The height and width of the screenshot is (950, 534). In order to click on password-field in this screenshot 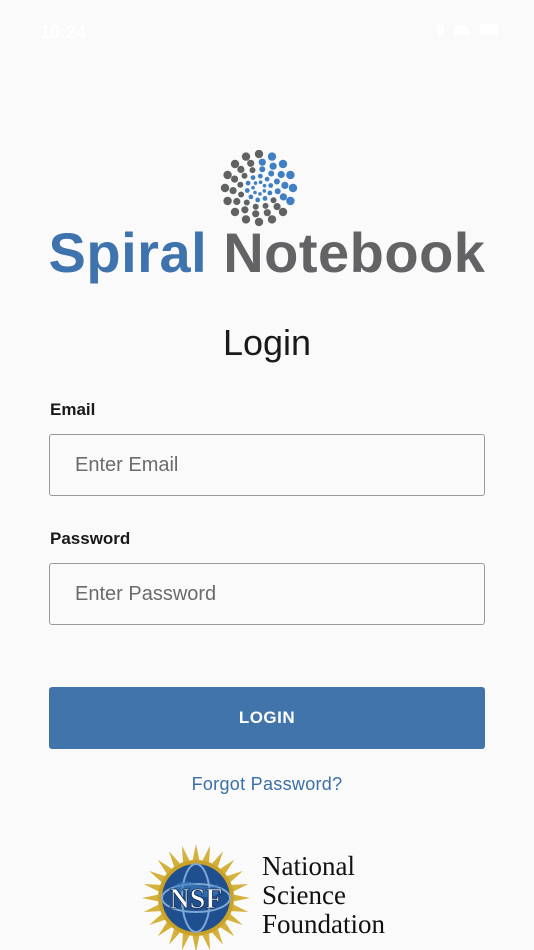, I will do `click(267, 594)`.